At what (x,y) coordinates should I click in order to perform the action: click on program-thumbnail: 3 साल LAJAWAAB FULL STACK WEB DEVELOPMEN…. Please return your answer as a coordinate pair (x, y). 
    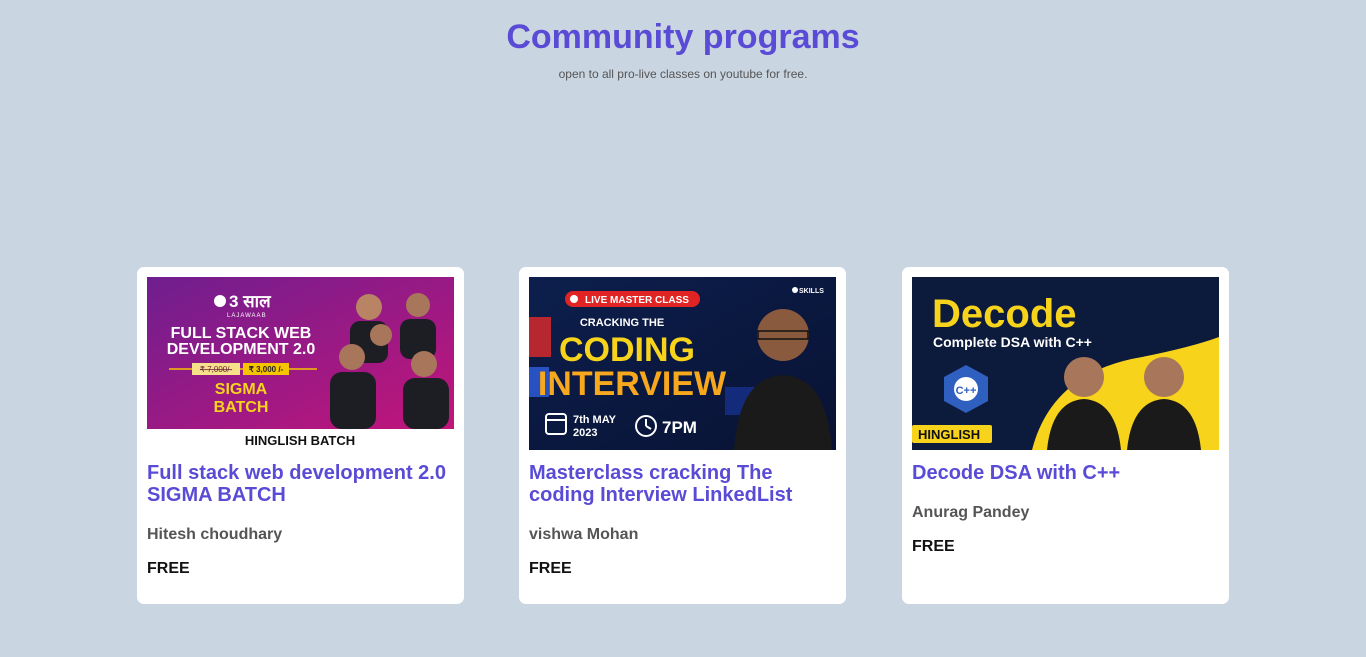
    Looking at the image, I should click on (300, 363).